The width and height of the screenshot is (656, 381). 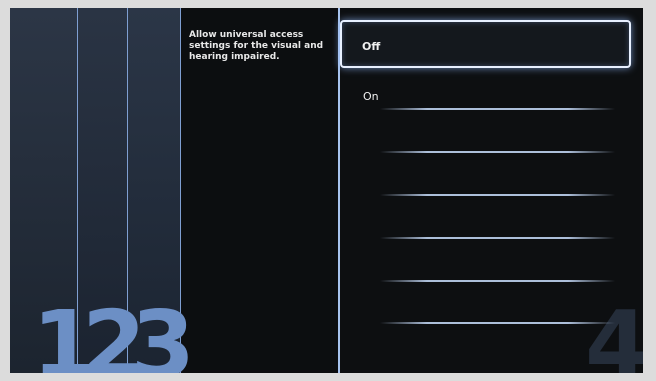 What do you see at coordinates (163, 332) in the screenshot?
I see `column-number-3: 3` at bounding box center [163, 332].